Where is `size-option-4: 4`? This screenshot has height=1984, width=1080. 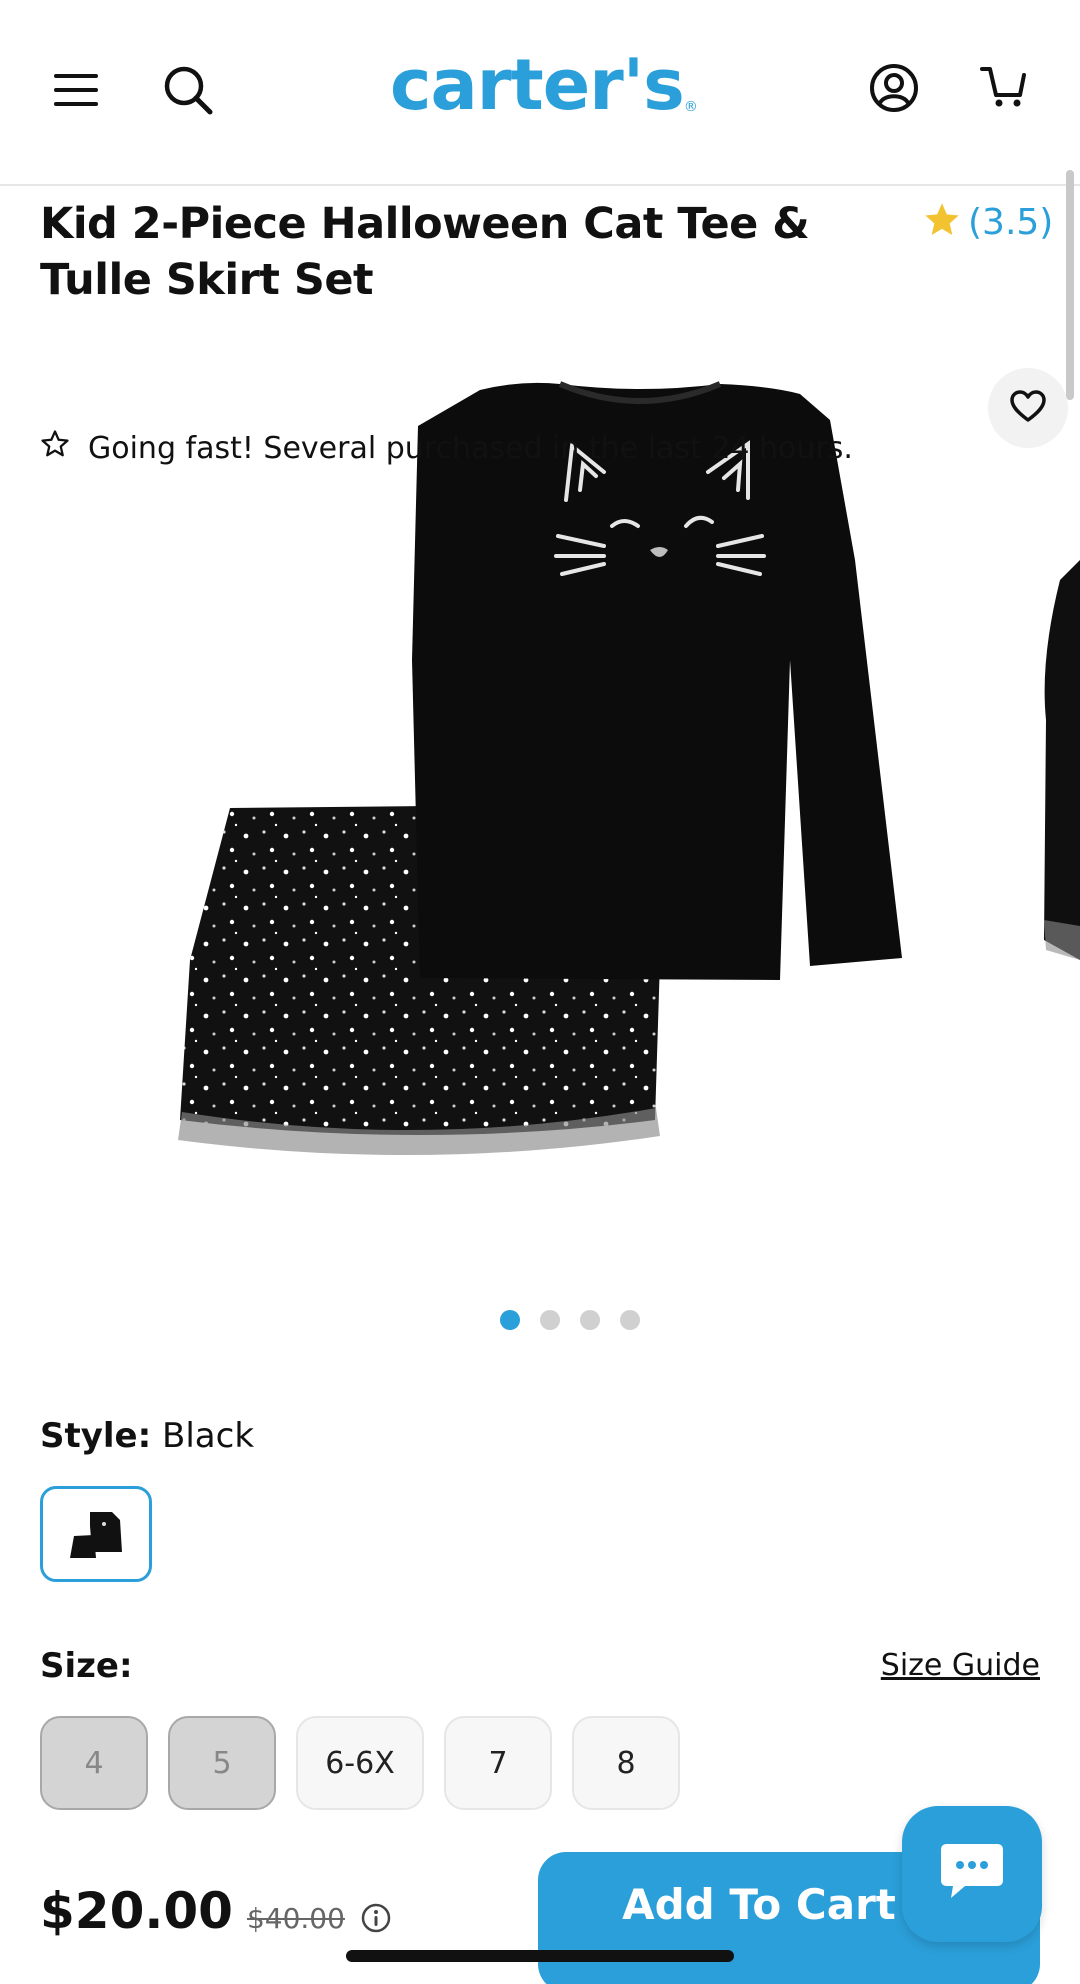 size-option-4: 4 is located at coordinates (94, 1763).